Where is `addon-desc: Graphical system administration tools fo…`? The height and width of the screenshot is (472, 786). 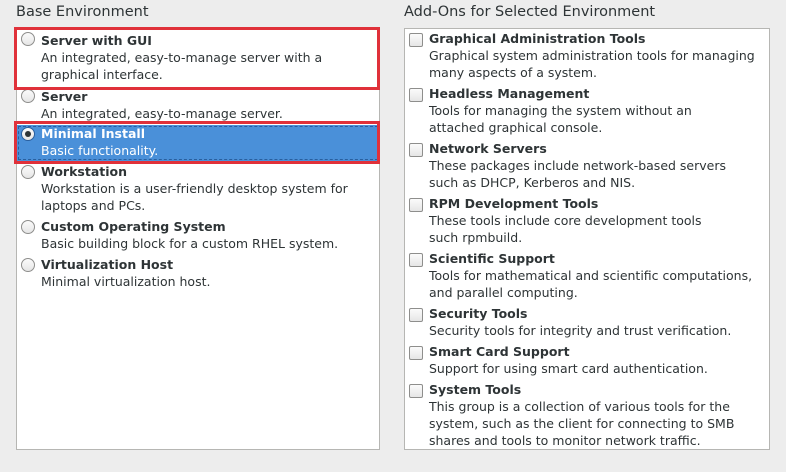 addon-desc: Graphical system administration tools fo… is located at coordinates (592, 64).